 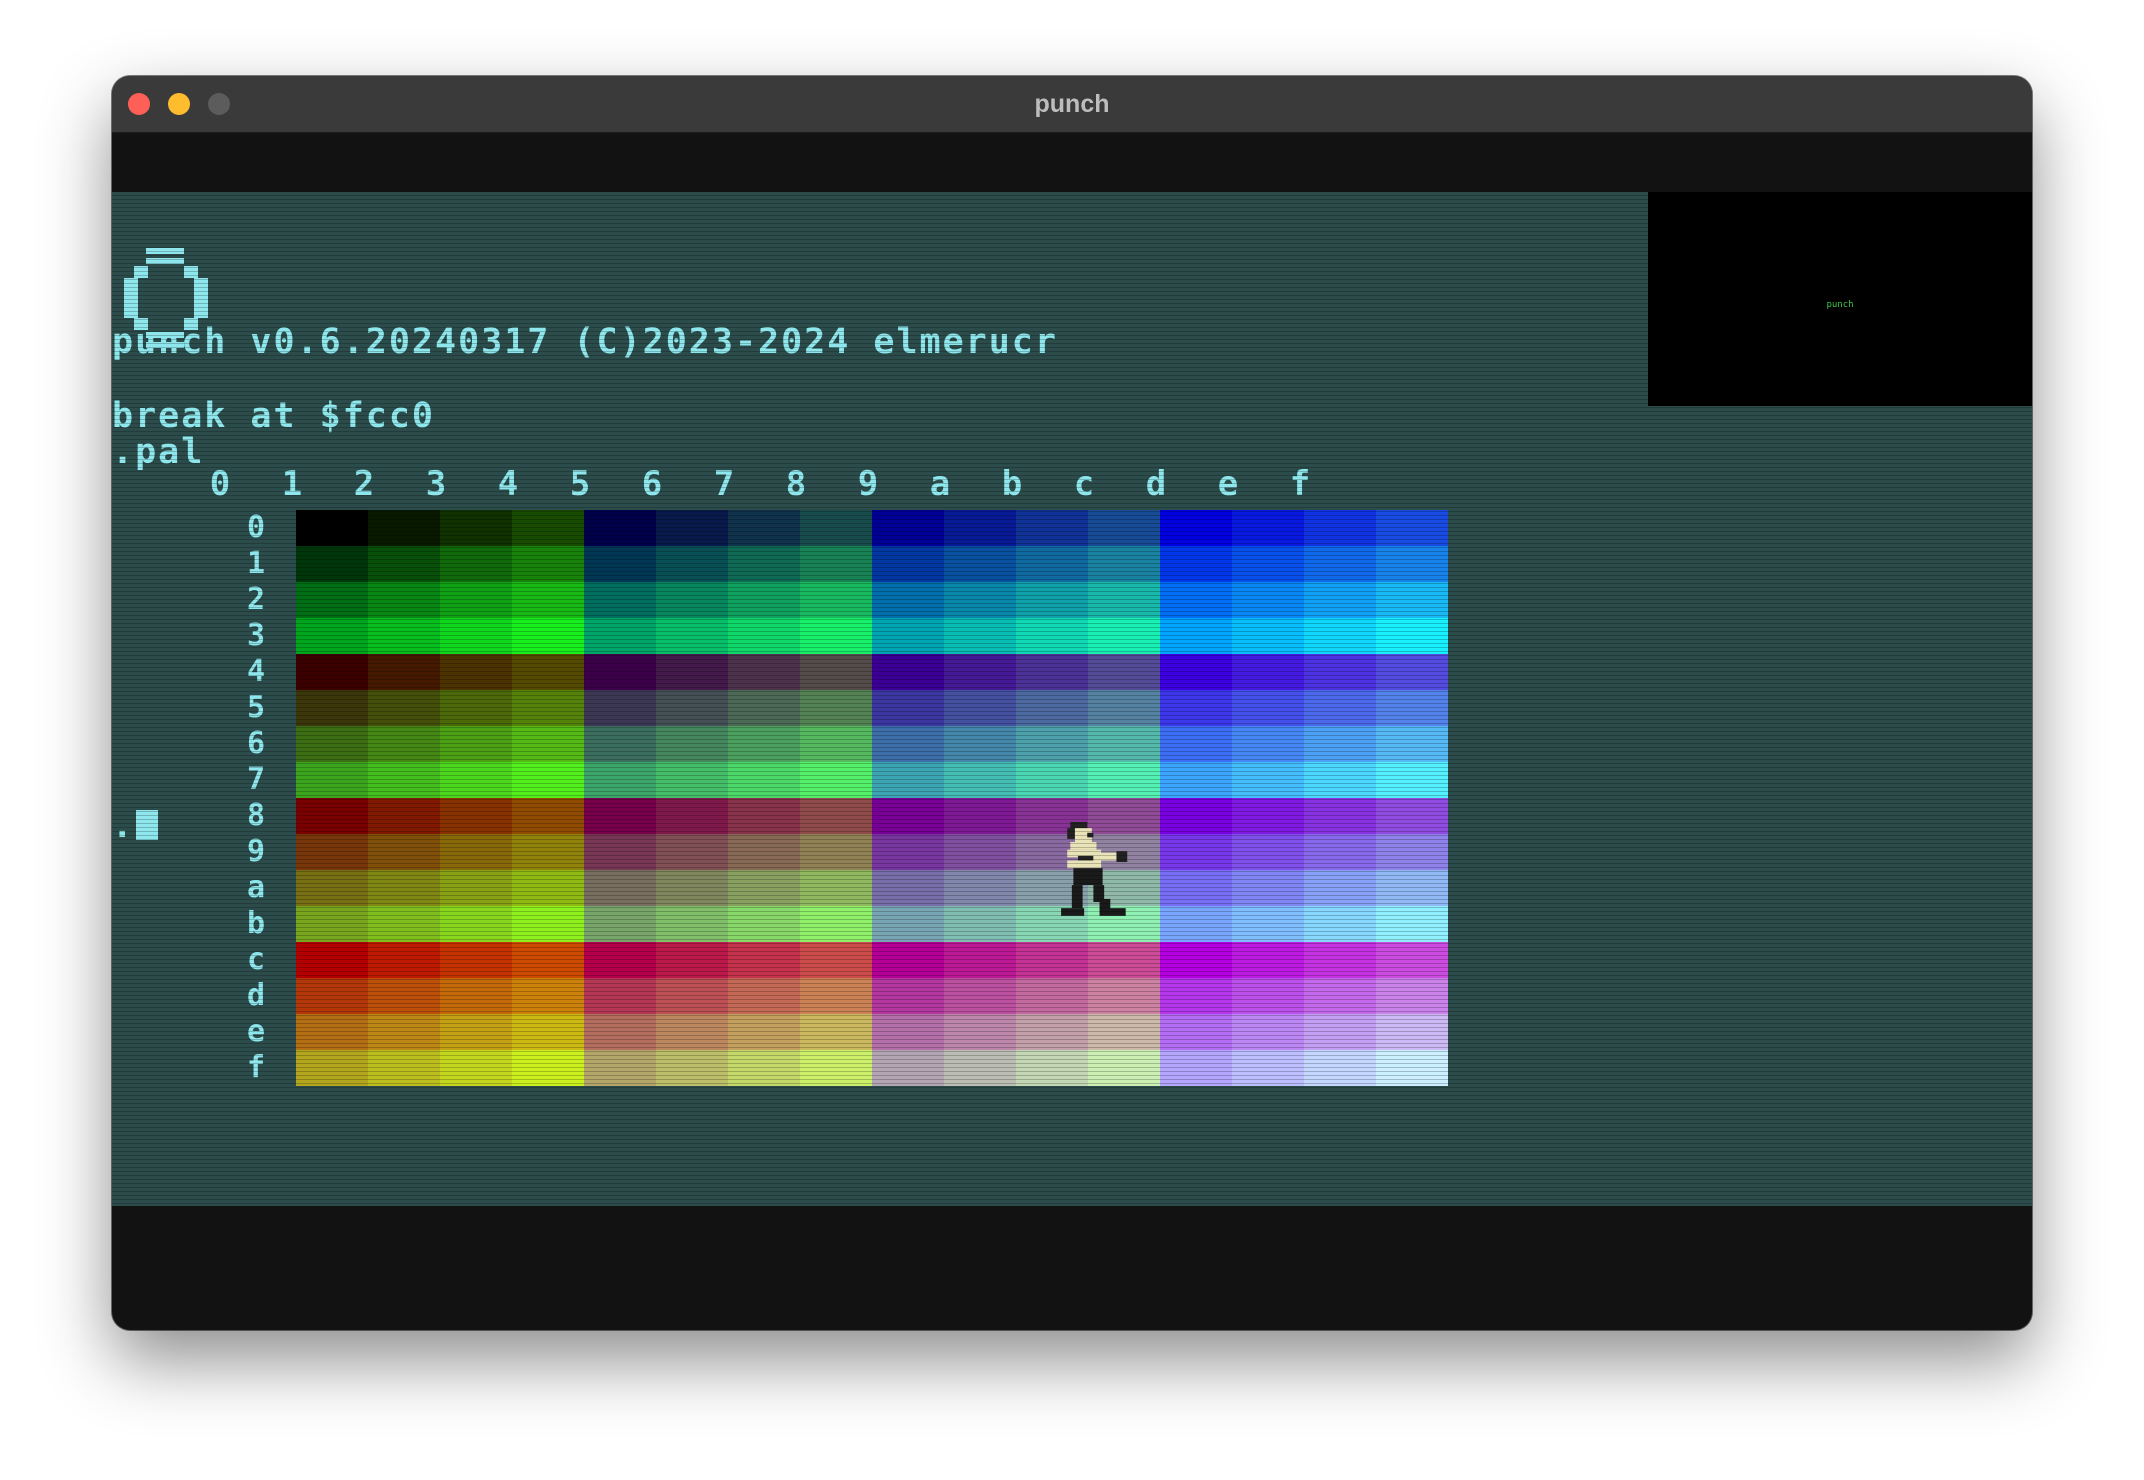 What do you see at coordinates (256, 923) in the screenshot?
I see `palette-row-header: b` at bounding box center [256, 923].